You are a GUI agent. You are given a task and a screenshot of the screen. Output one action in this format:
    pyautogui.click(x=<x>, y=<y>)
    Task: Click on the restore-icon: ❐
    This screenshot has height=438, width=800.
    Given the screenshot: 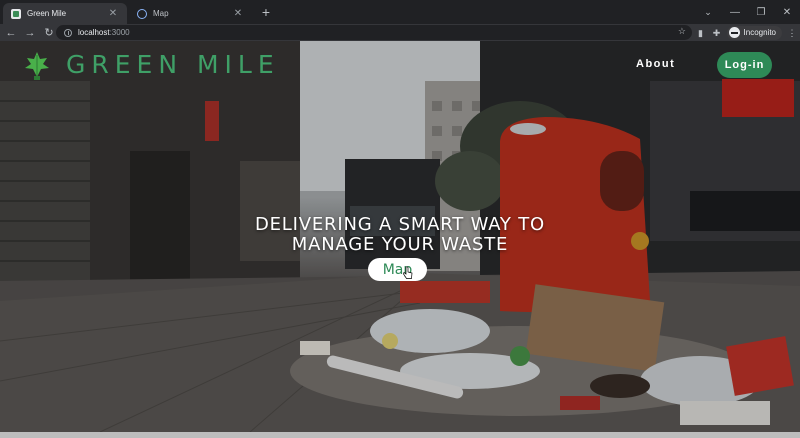 What is the action you would take?
    pyautogui.click(x=761, y=12)
    